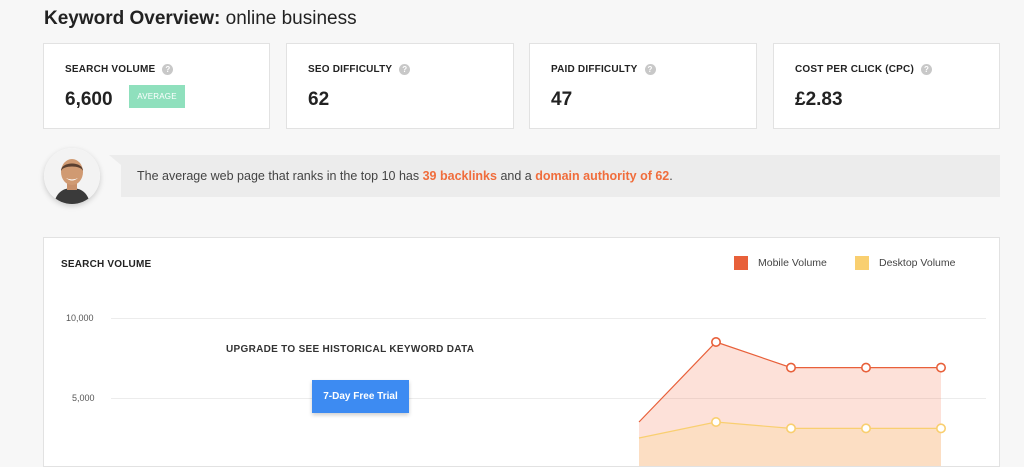  What do you see at coordinates (319, 99) in the screenshot?
I see `seo-difficulty-value: 62` at bounding box center [319, 99].